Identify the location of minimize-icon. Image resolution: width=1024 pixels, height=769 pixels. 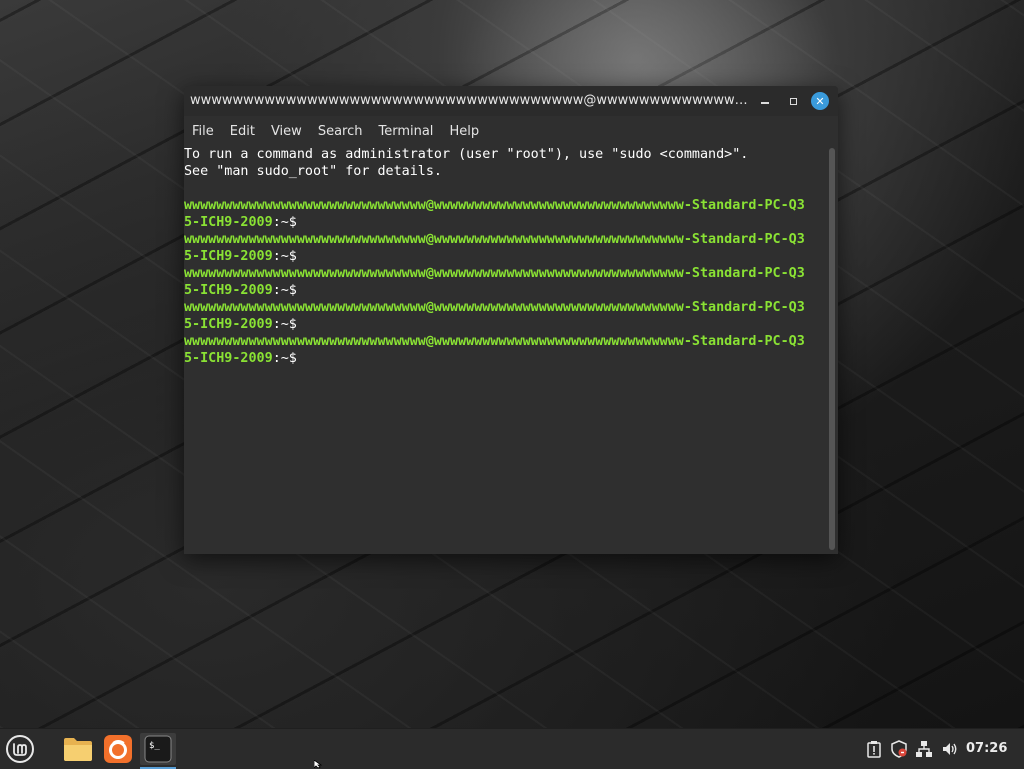
(765, 103).